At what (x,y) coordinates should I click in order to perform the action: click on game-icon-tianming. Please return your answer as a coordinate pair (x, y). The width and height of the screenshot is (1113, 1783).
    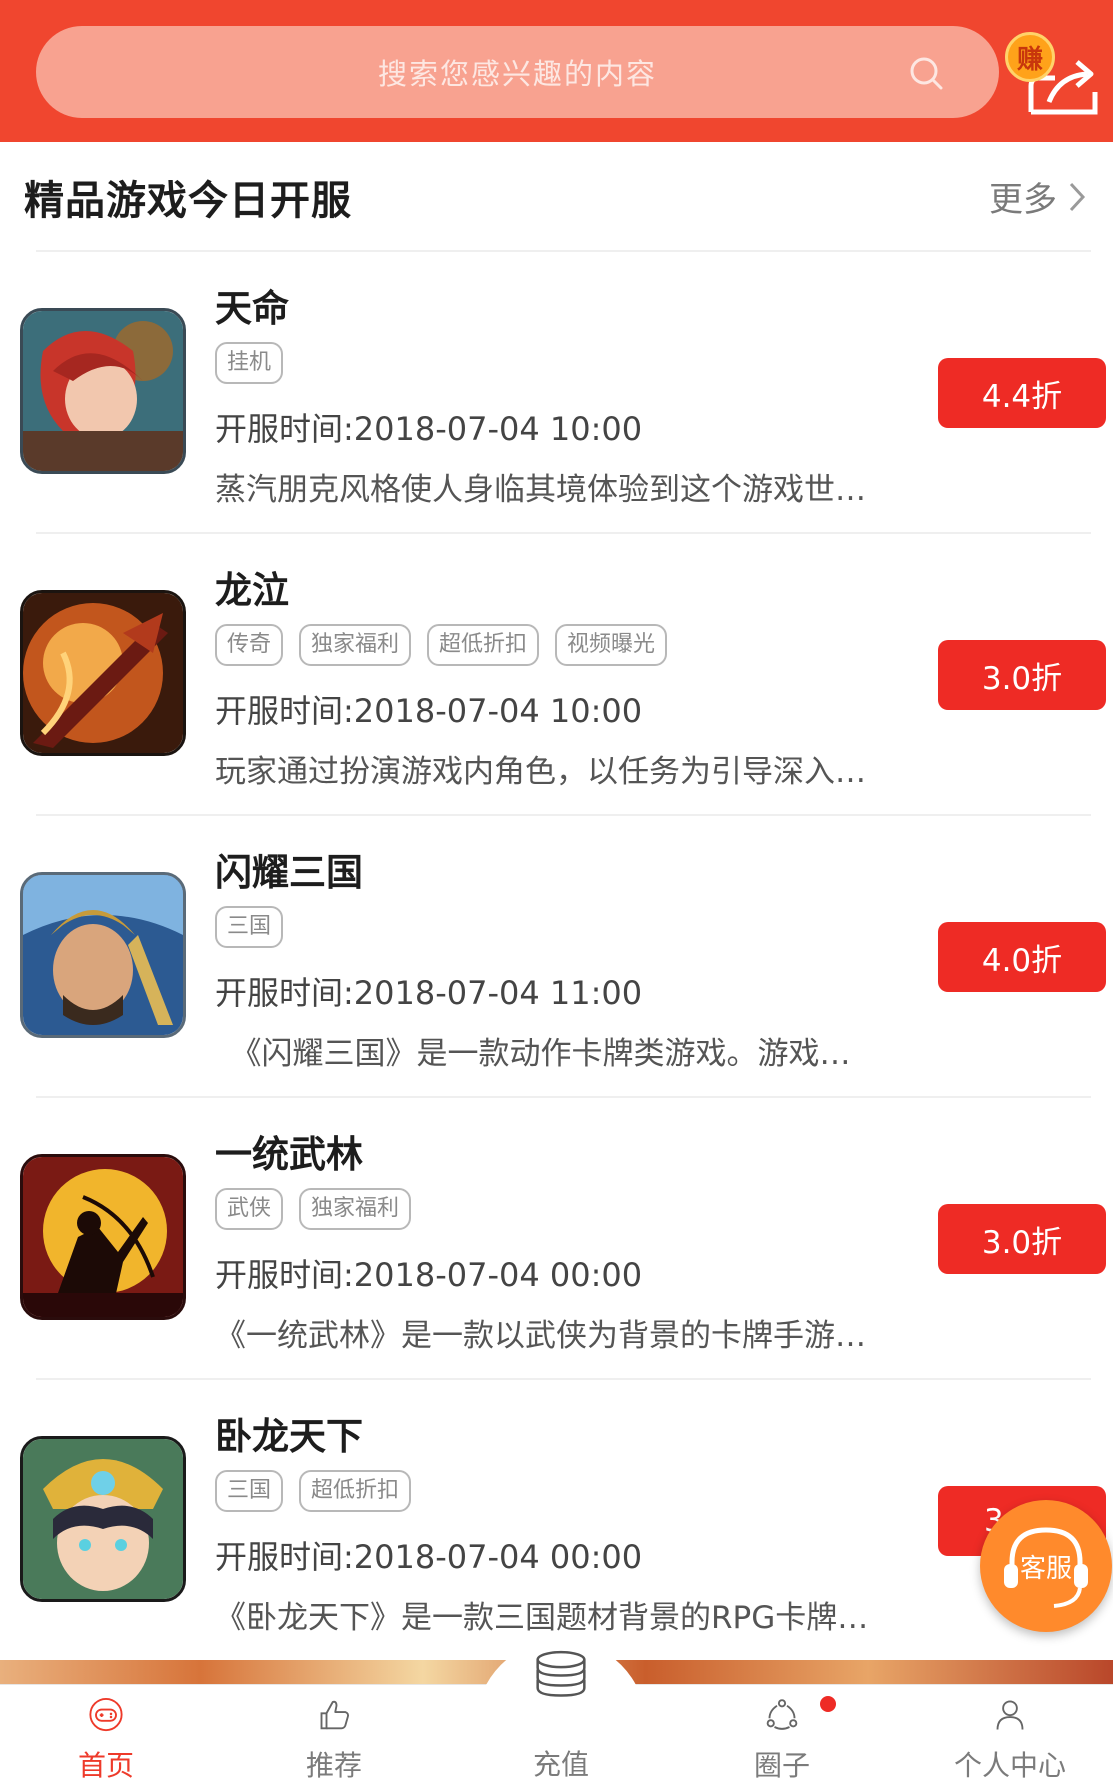
    Looking at the image, I should click on (103, 391).